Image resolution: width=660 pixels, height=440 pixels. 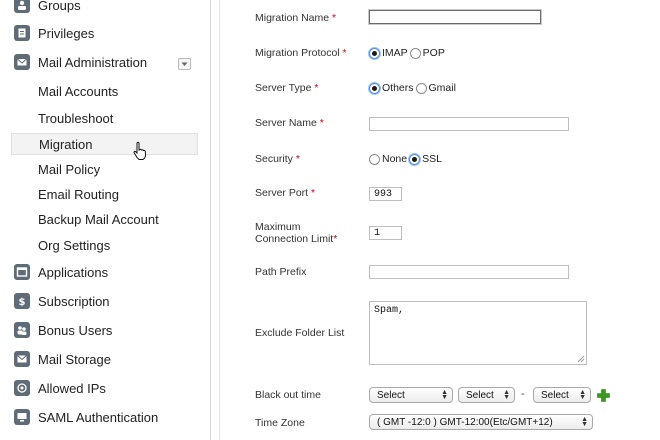 I want to click on resize-grip-icon, so click(x=581, y=359).